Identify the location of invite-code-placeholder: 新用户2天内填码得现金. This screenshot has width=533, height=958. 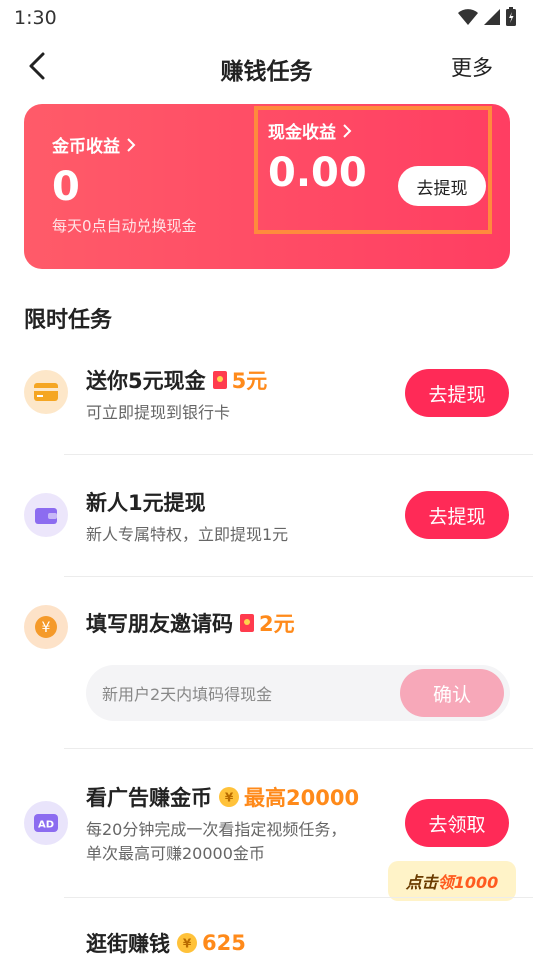
(187, 694).